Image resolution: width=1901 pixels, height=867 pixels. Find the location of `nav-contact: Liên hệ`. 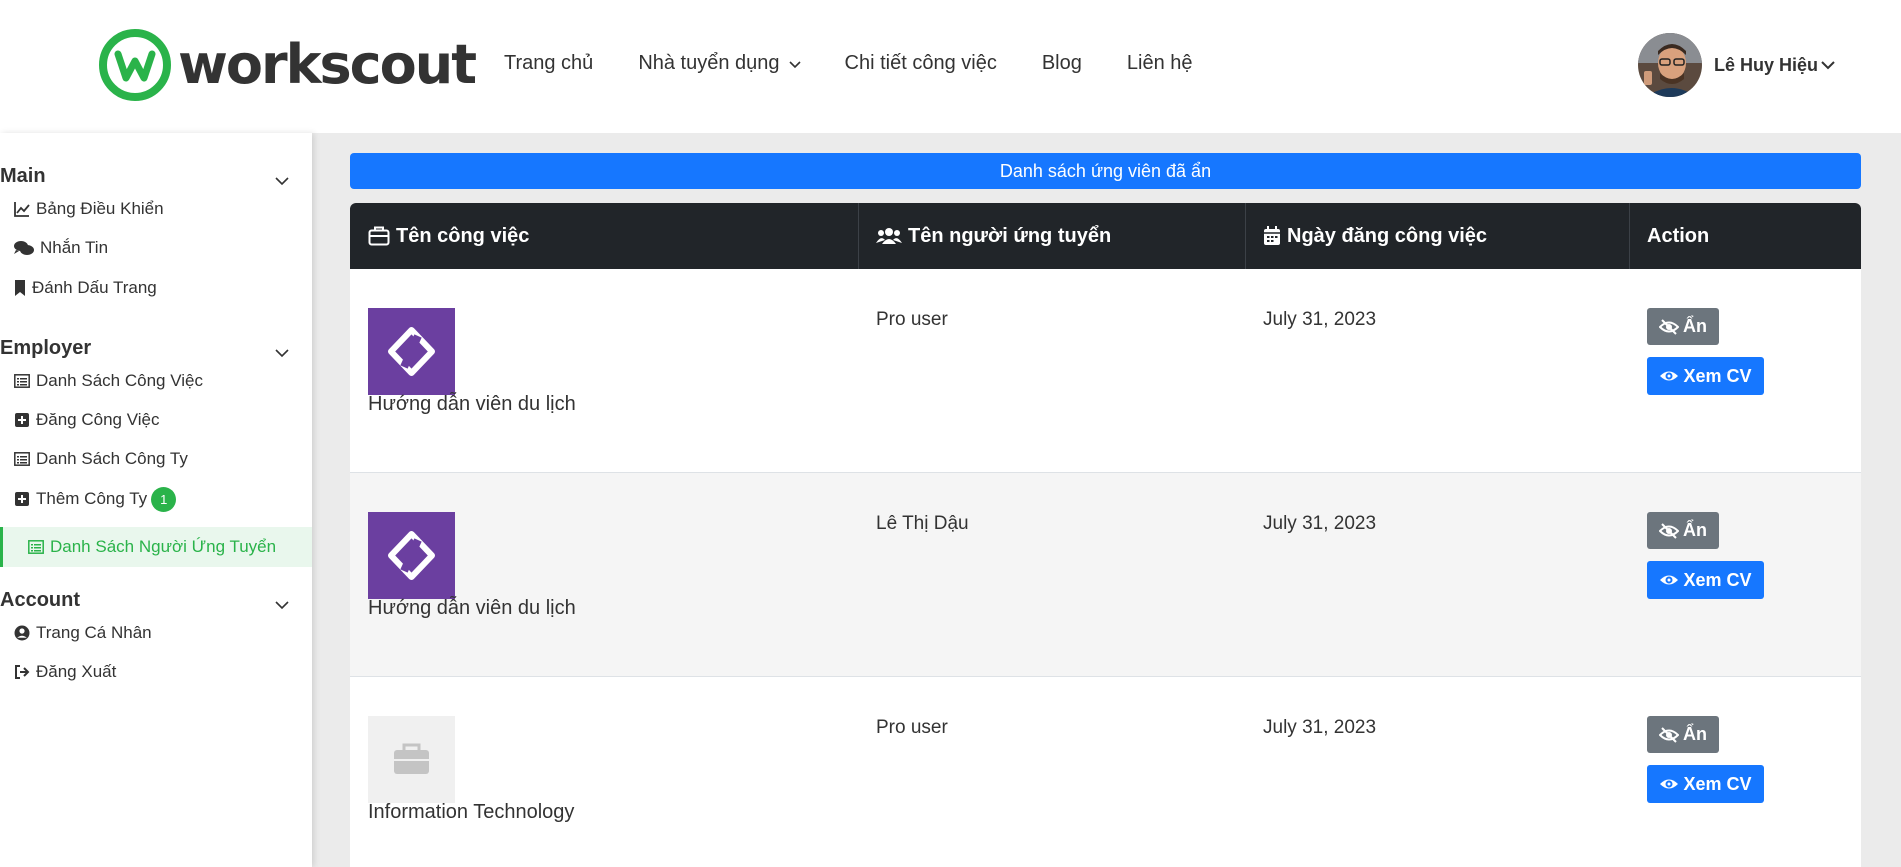

nav-contact: Liên hệ is located at coordinates (1160, 63).